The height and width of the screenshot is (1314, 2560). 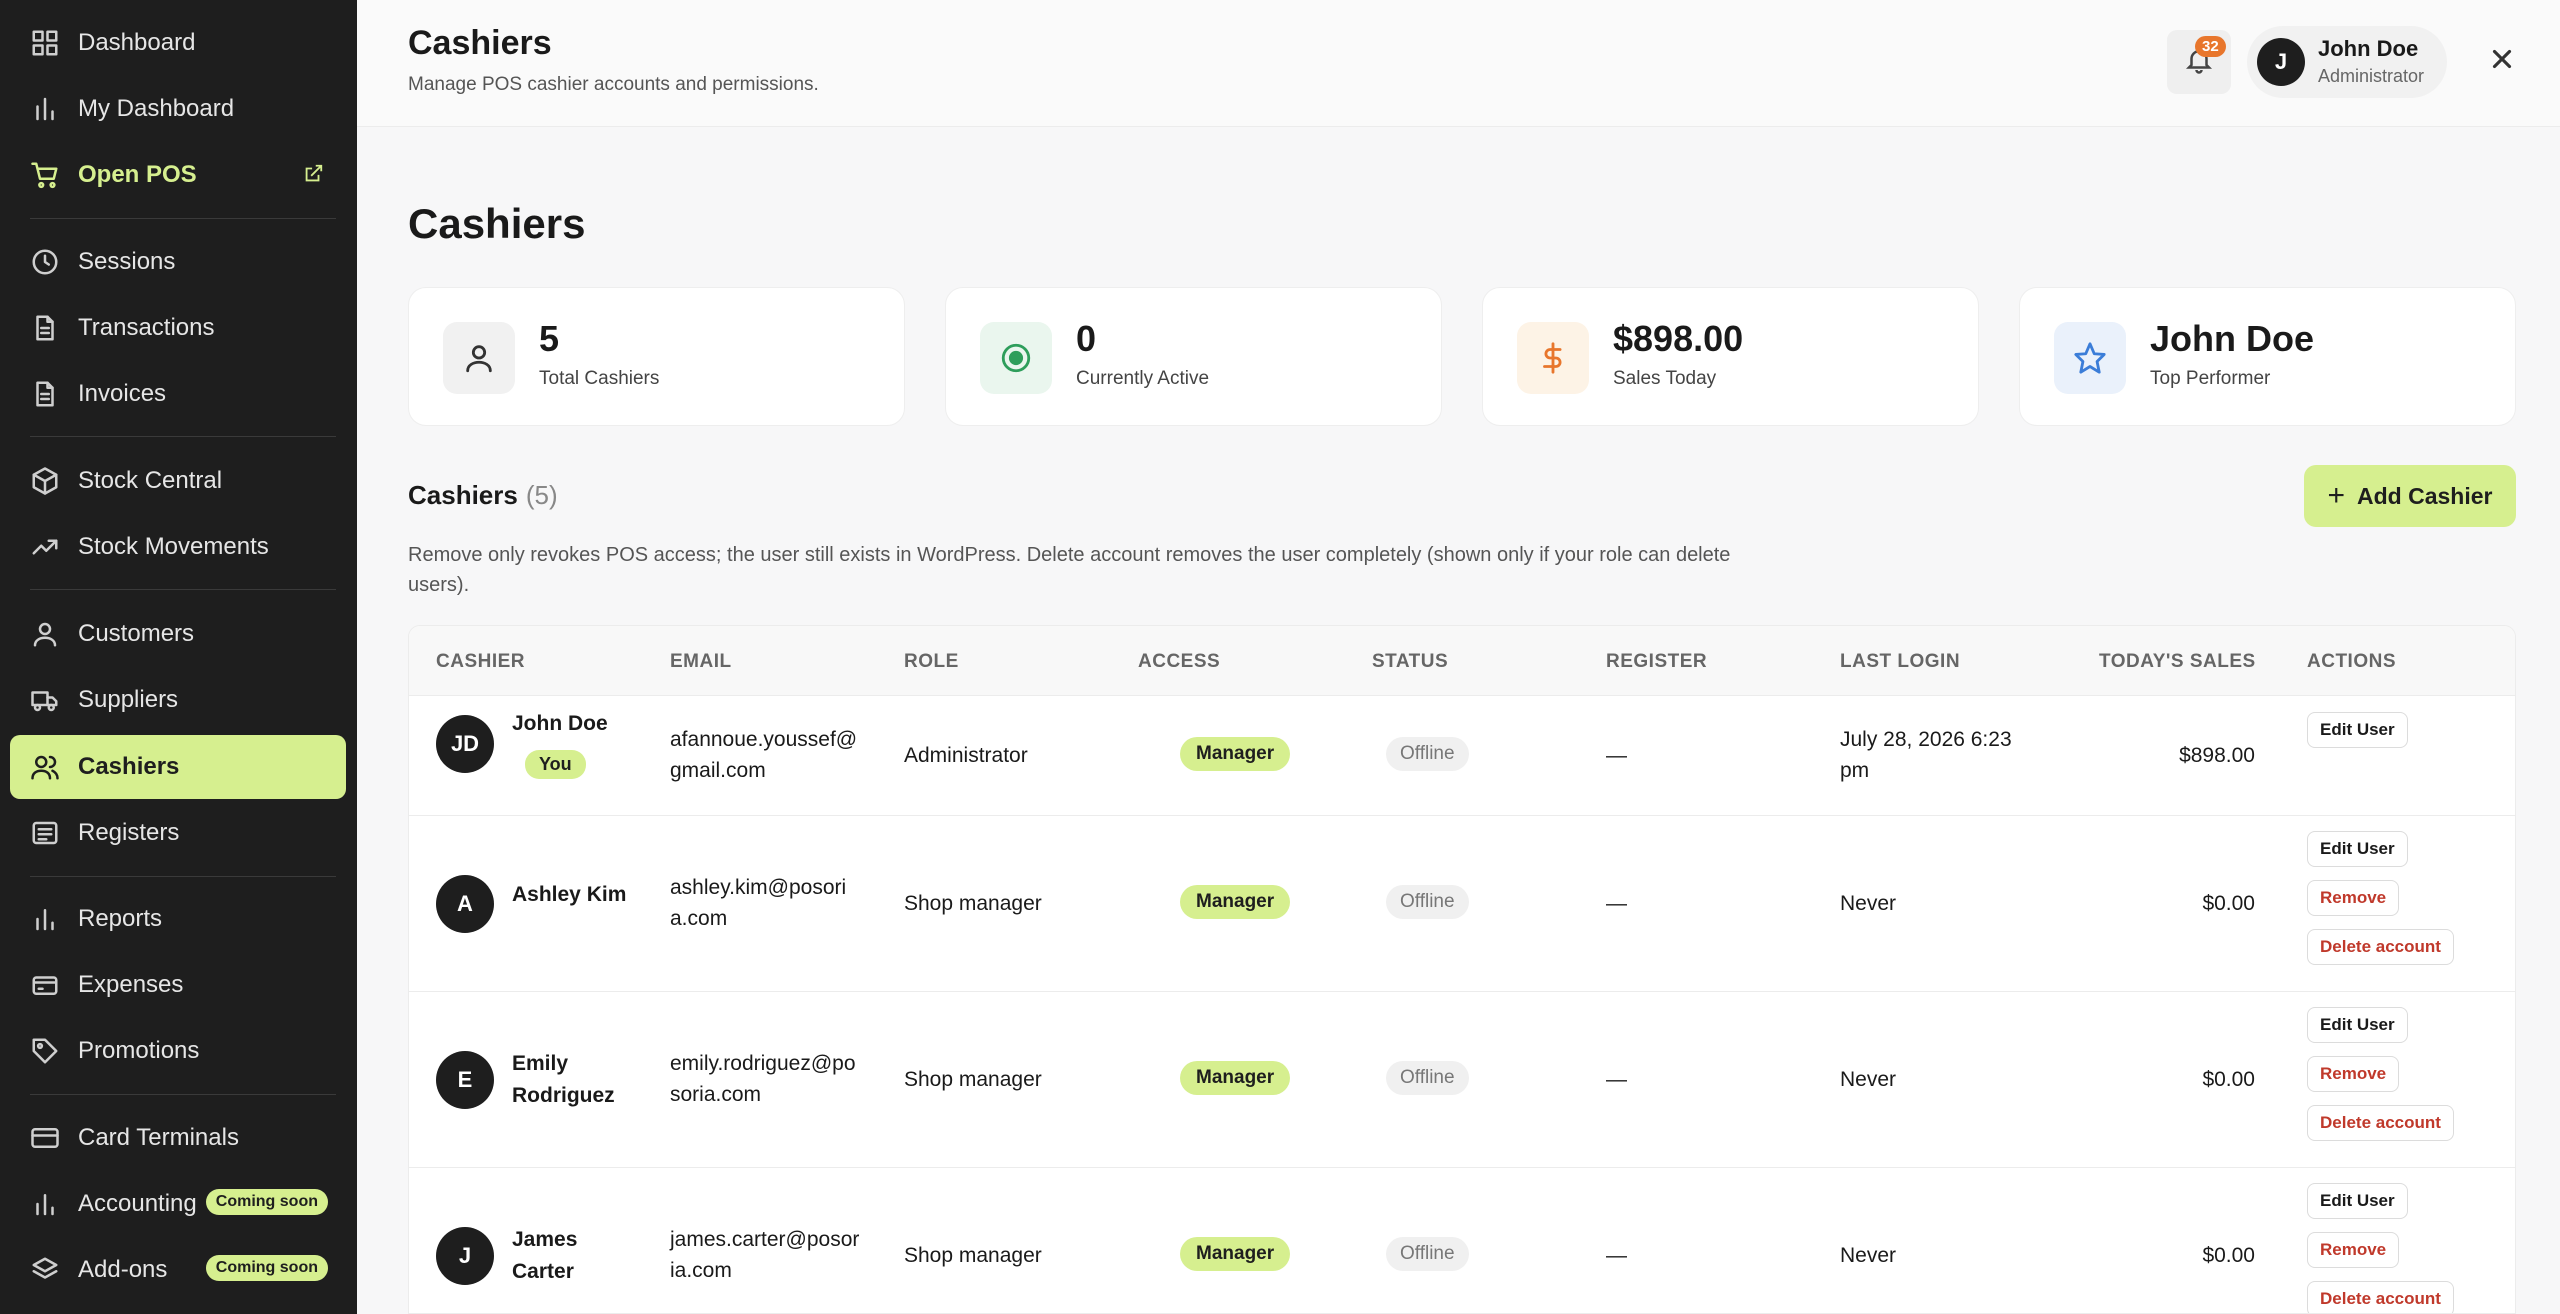 I want to click on cart-icon, so click(x=45, y=175).